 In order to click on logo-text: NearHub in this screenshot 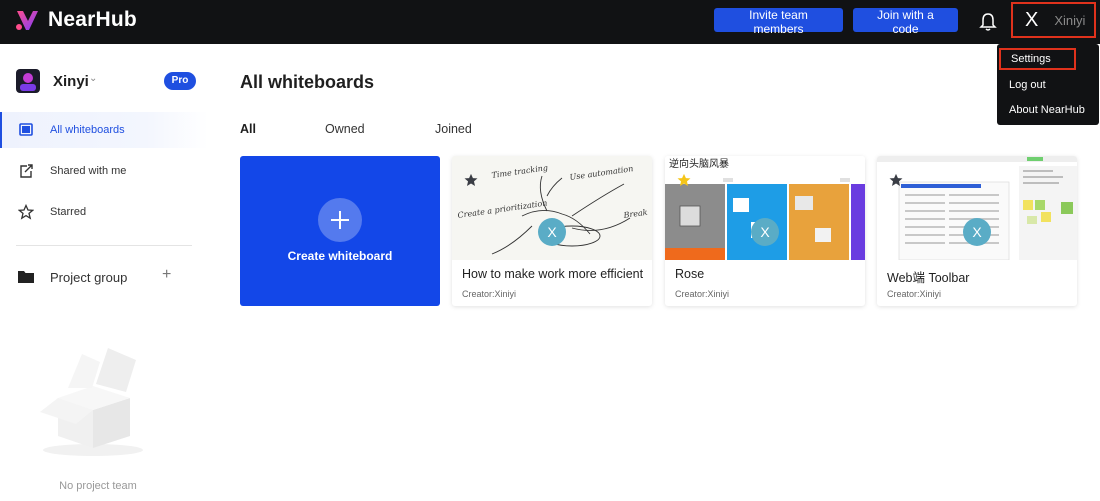, I will do `click(92, 19)`.